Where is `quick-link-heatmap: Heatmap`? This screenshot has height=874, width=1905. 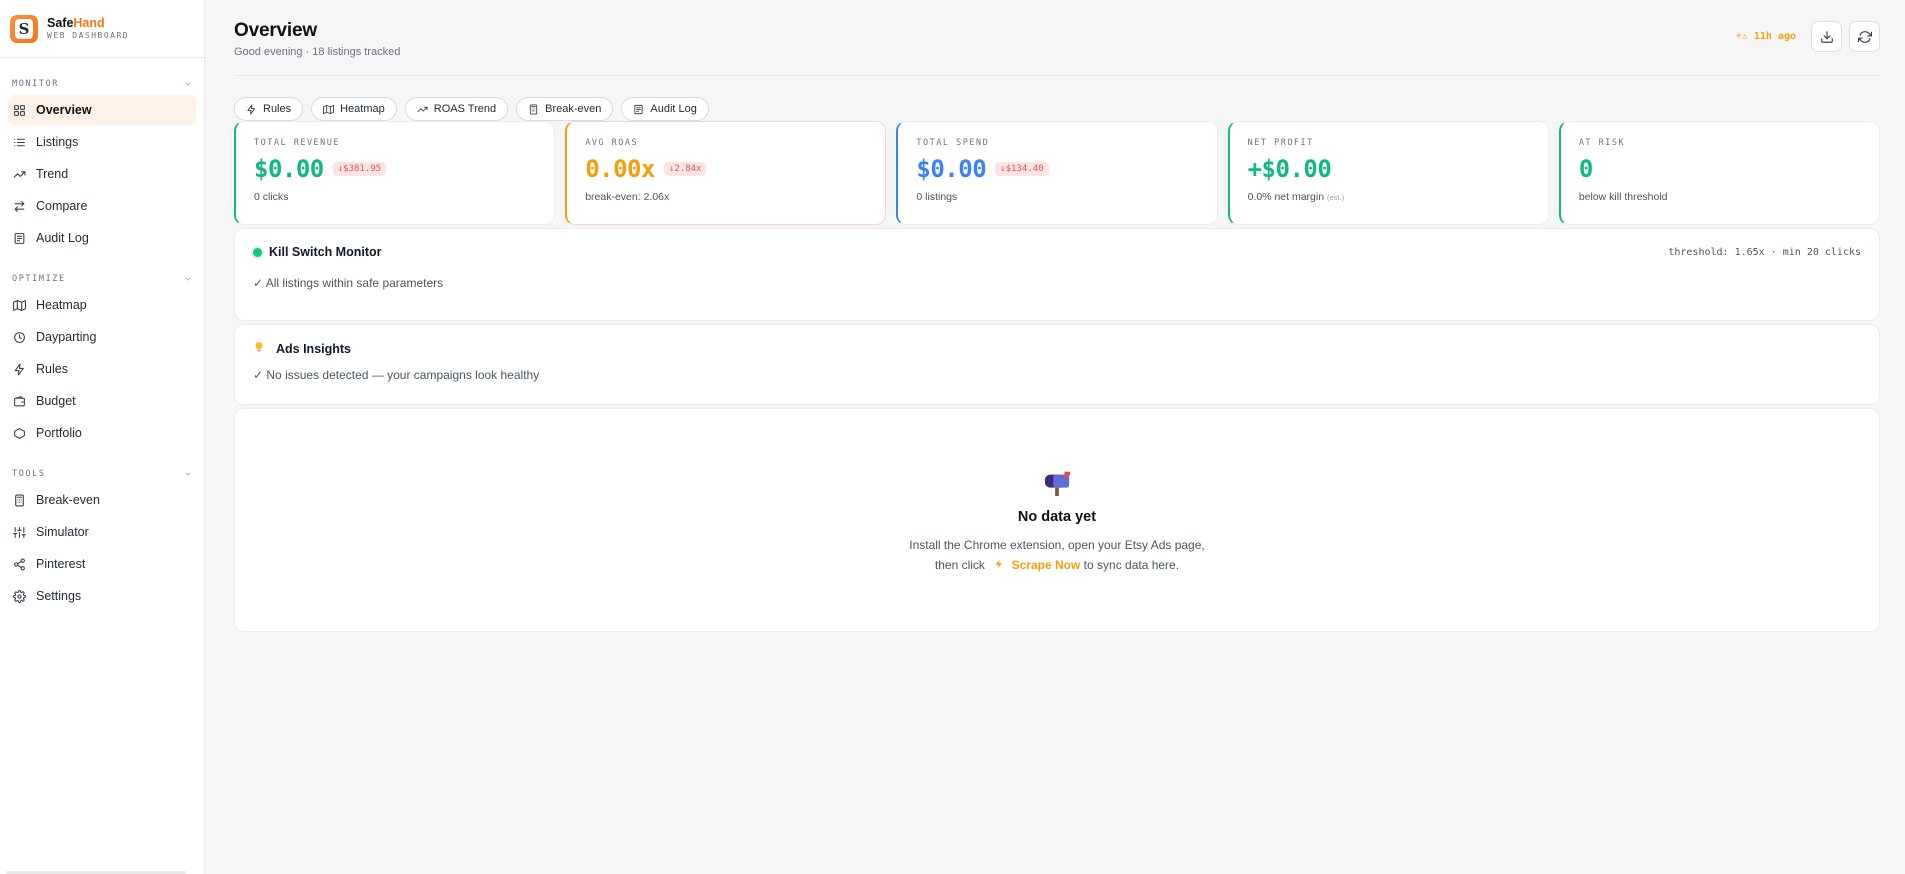
quick-link-heatmap: Heatmap is located at coordinates (354, 109).